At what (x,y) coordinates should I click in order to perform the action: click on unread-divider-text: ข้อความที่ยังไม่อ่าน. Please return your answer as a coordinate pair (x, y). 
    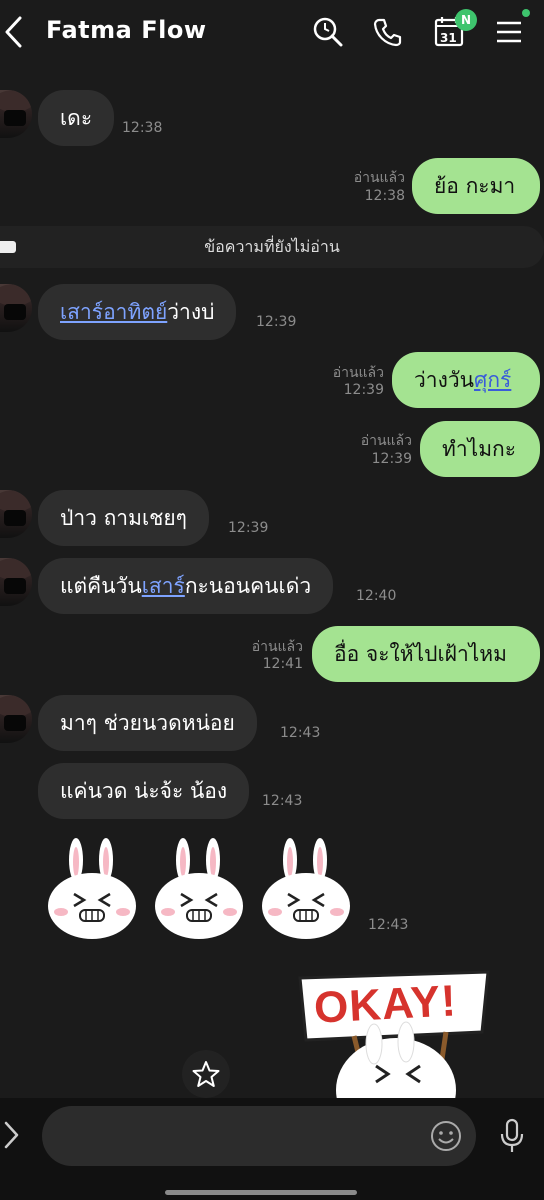
    Looking at the image, I should click on (272, 246).